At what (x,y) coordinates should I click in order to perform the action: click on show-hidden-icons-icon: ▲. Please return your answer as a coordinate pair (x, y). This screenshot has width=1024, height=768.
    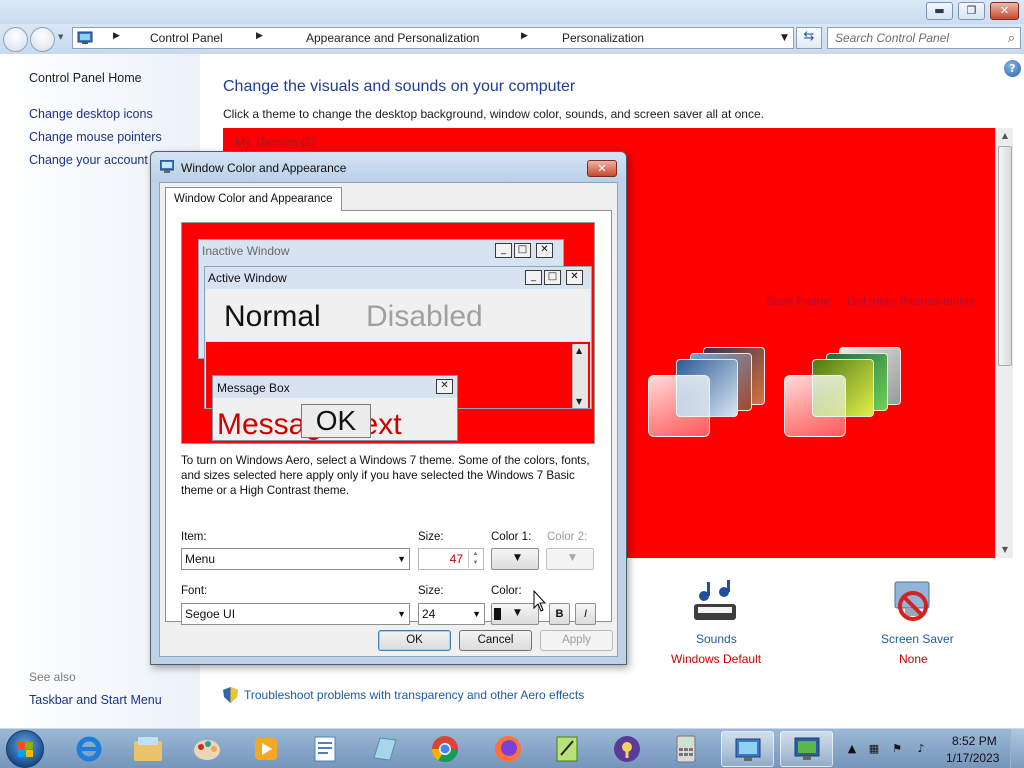
    Looking at the image, I should click on (852, 749).